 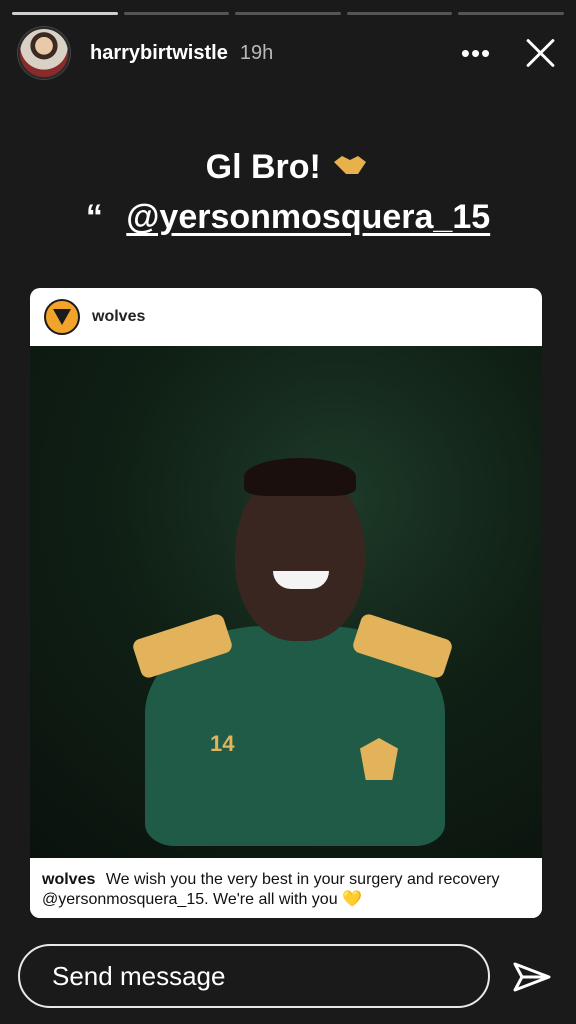 I want to click on close-button, so click(x=541, y=53).